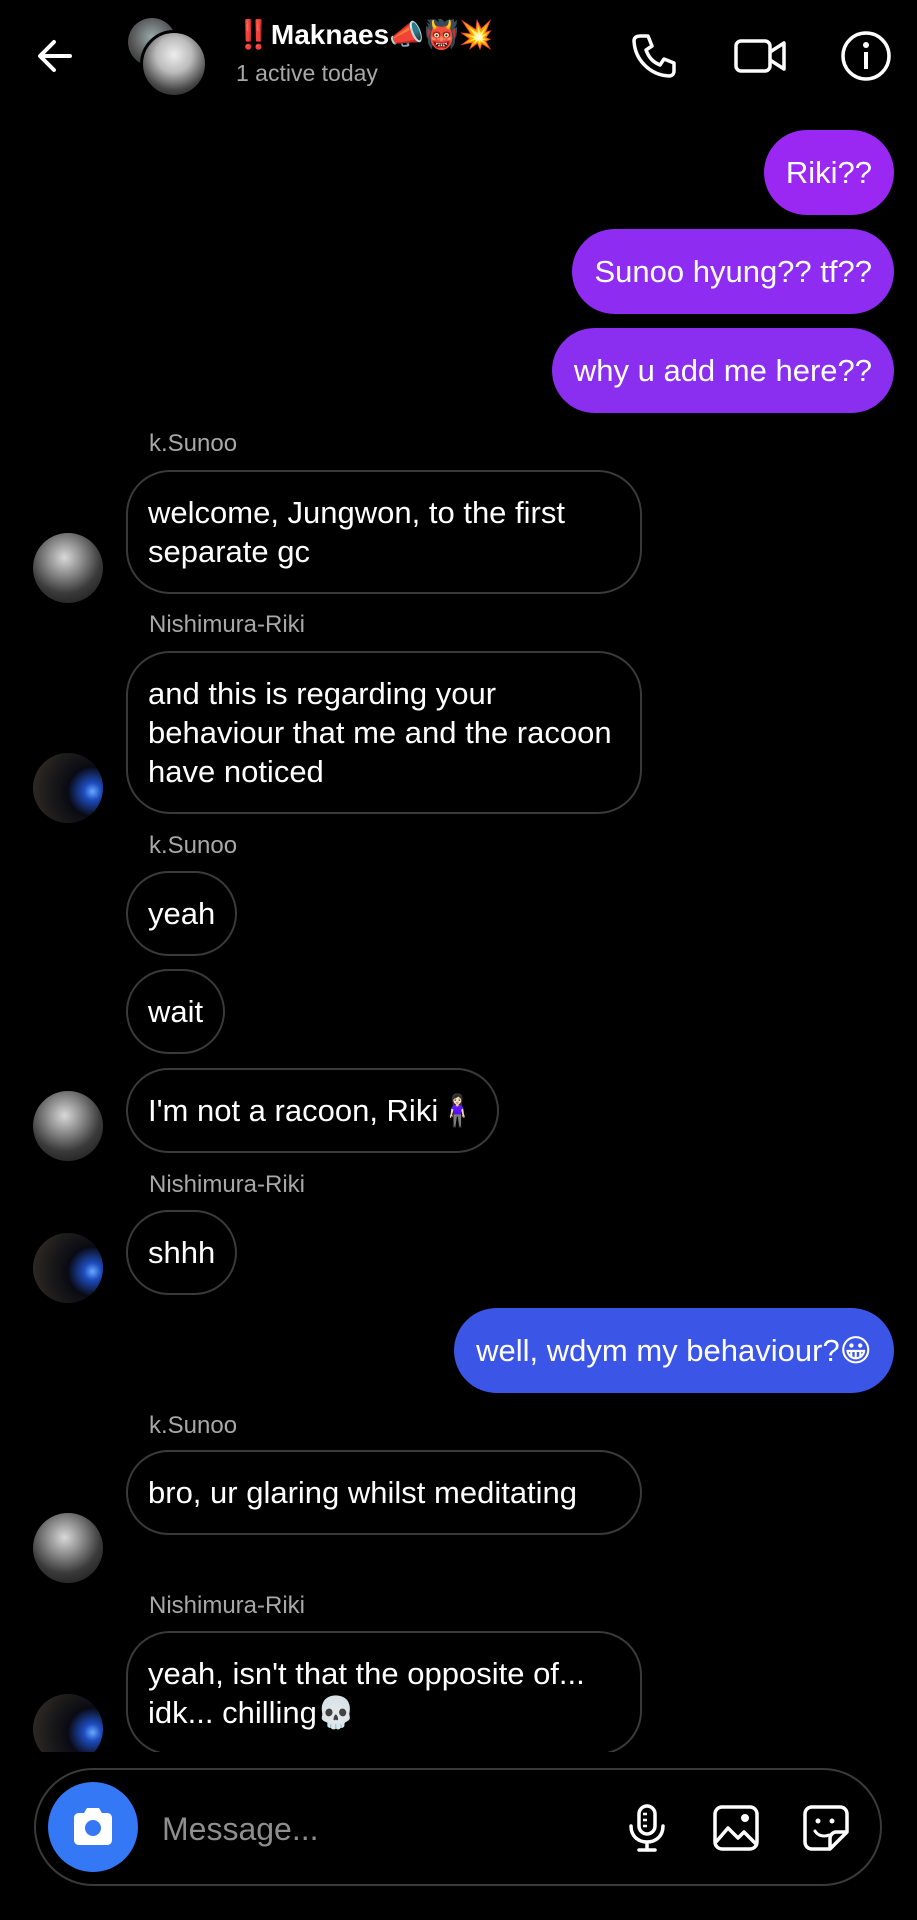 This screenshot has height=1920, width=917. Describe the element at coordinates (174, 64) in the screenshot. I see `member-avatar-front` at that location.